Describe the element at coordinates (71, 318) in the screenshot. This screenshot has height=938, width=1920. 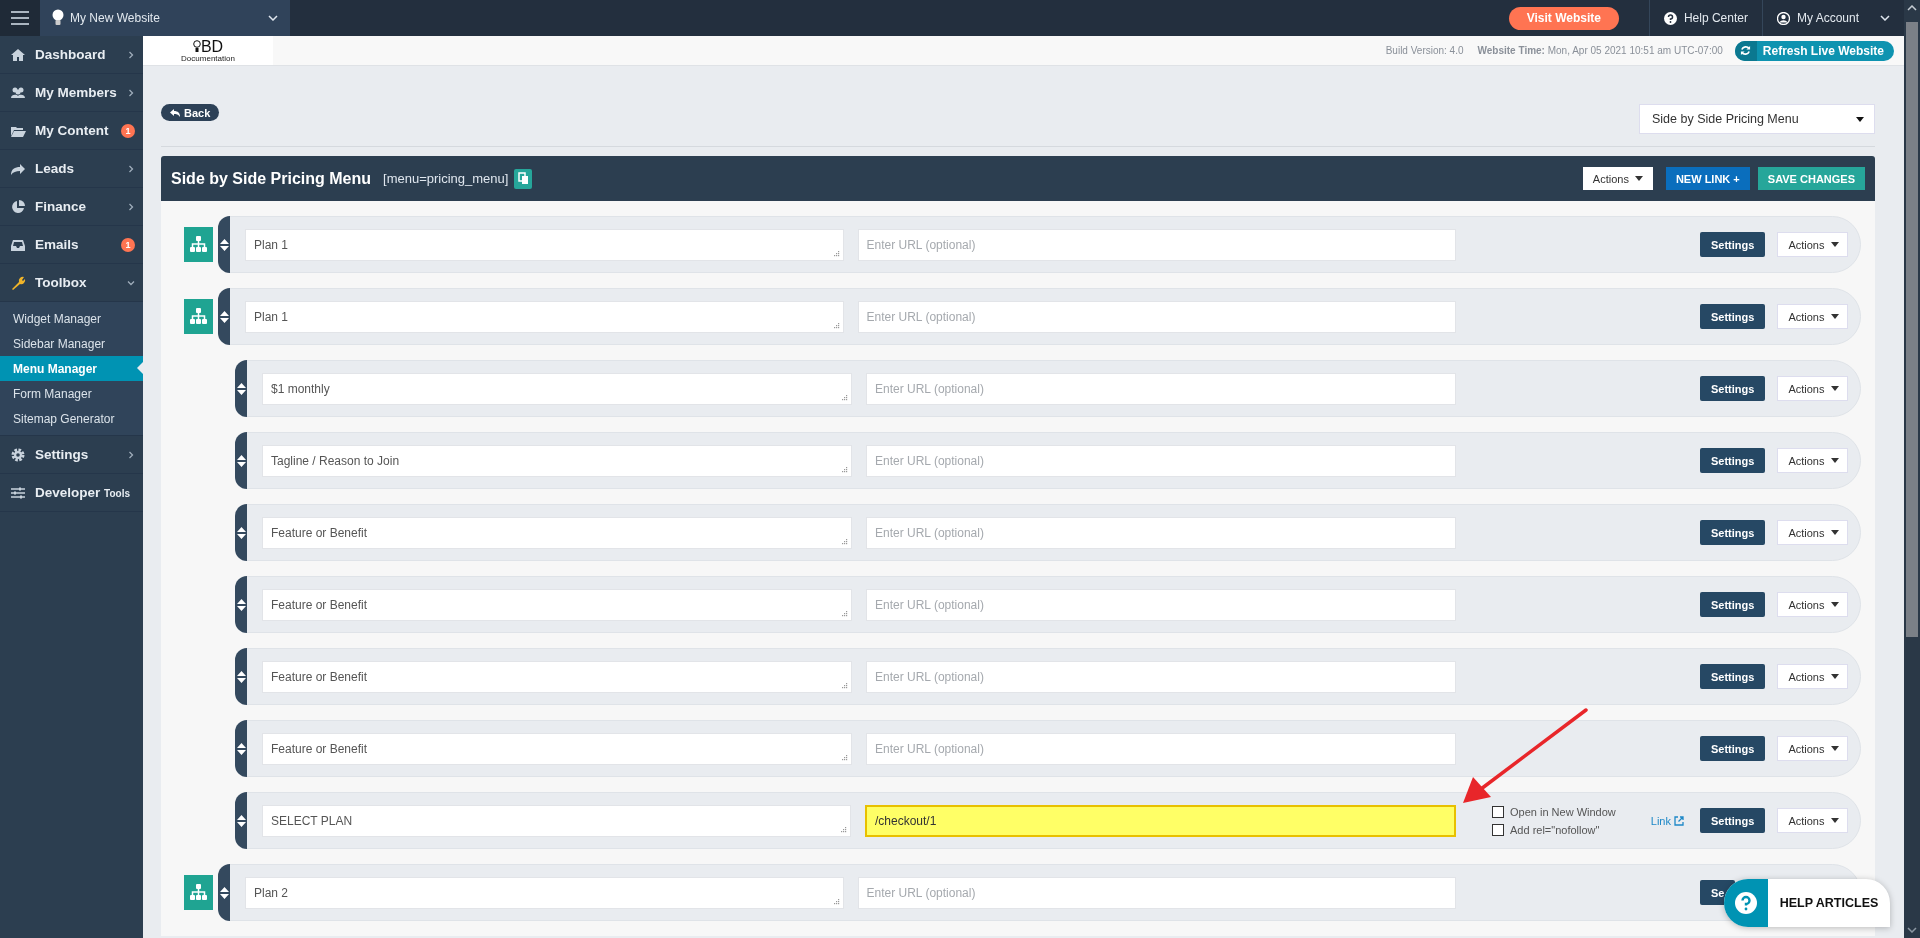
I see `submenu-item: Widget Manager` at that location.